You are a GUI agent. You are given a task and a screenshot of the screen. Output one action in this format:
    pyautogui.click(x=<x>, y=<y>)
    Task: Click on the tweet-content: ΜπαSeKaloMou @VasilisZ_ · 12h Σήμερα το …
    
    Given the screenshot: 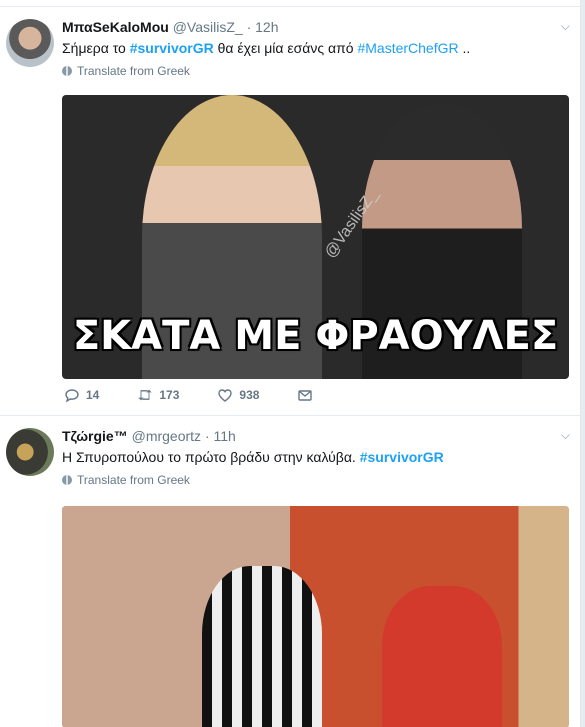 What is the action you would take?
    pyautogui.click(x=316, y=47)
    